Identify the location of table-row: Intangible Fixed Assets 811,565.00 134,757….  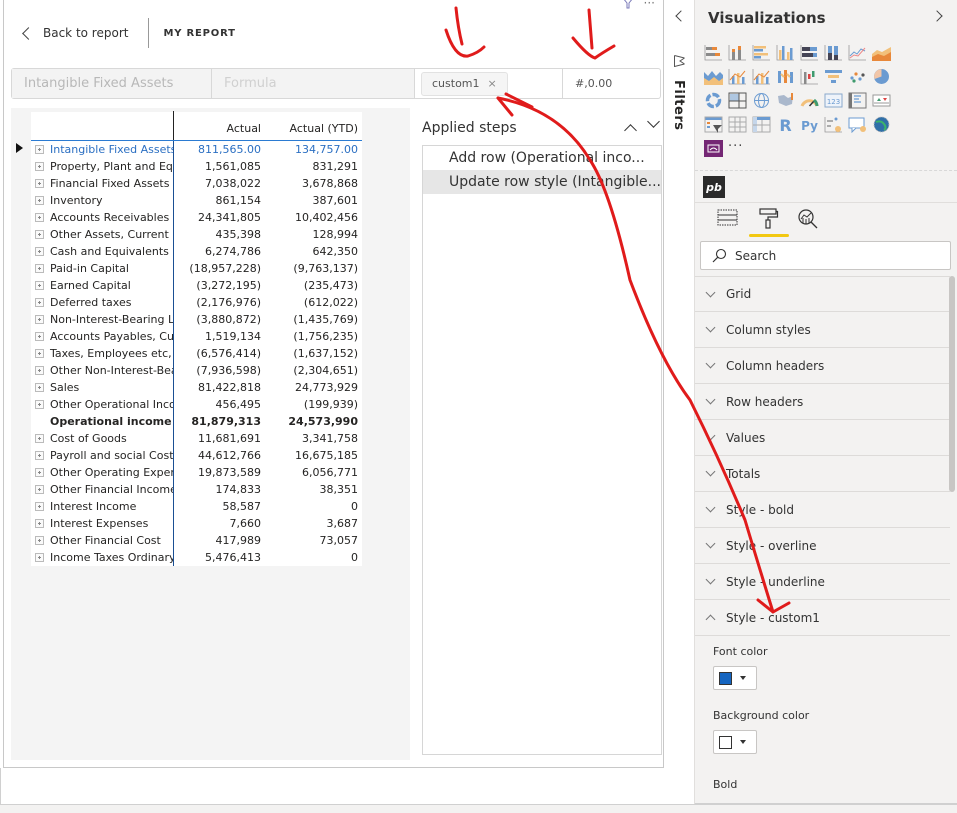
(196, 149).